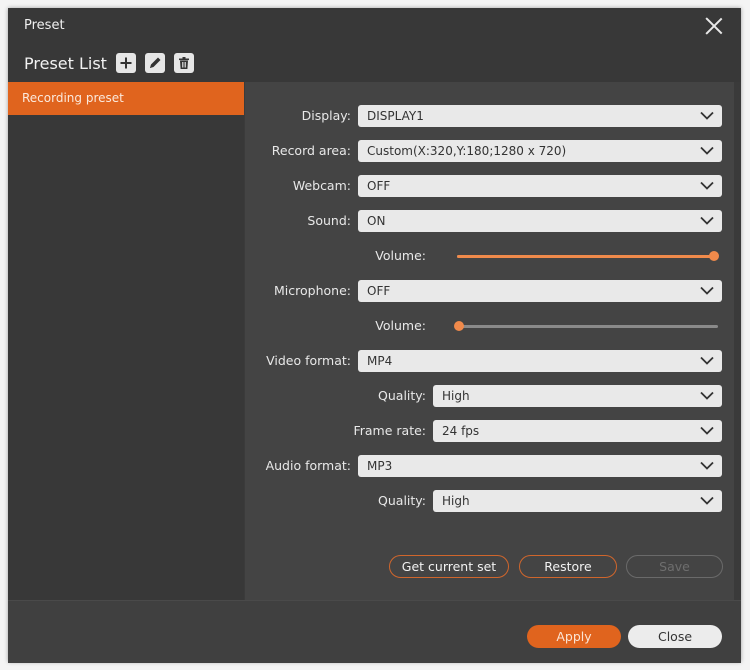 Image resolution: width=750 pixels, height=670 pixels. Describe the element at coordinates (376, 221) in the screenshot. I see `sound-value: ON` at that location.